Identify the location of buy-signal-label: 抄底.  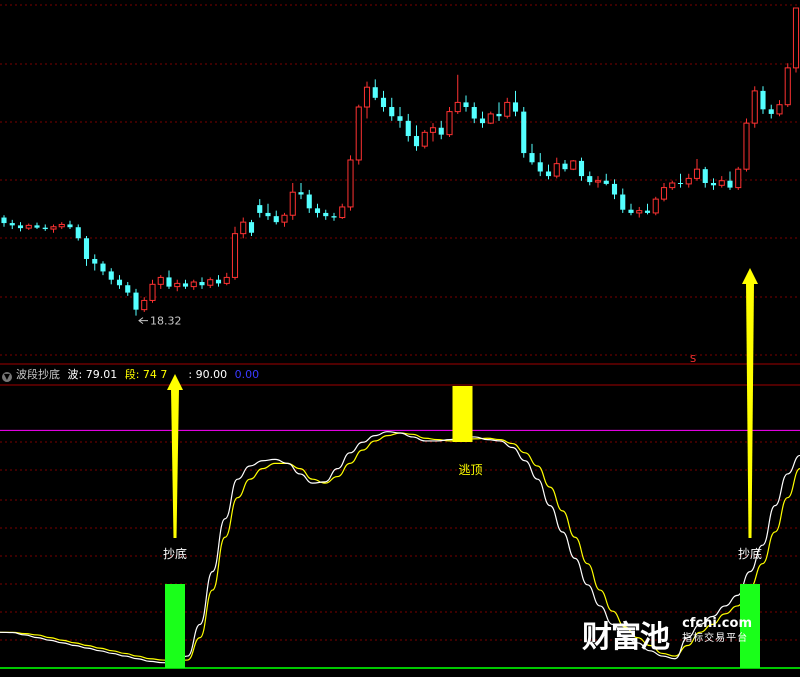
(175, 553).